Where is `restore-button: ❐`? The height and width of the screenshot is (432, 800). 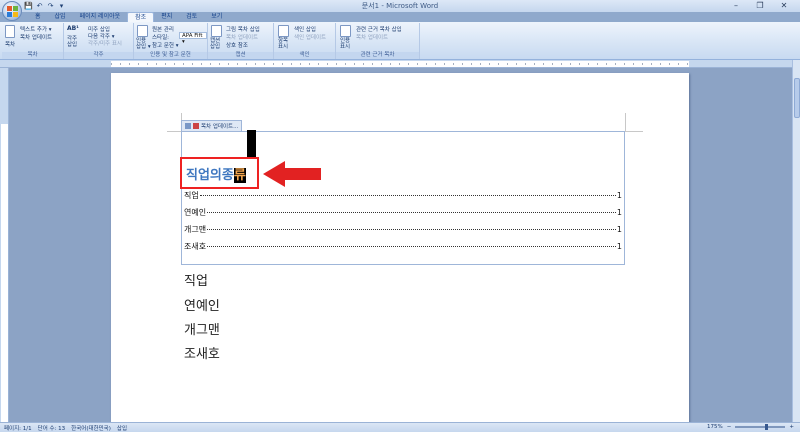 restore-button: ❐ is located at coordinates (760, 5).